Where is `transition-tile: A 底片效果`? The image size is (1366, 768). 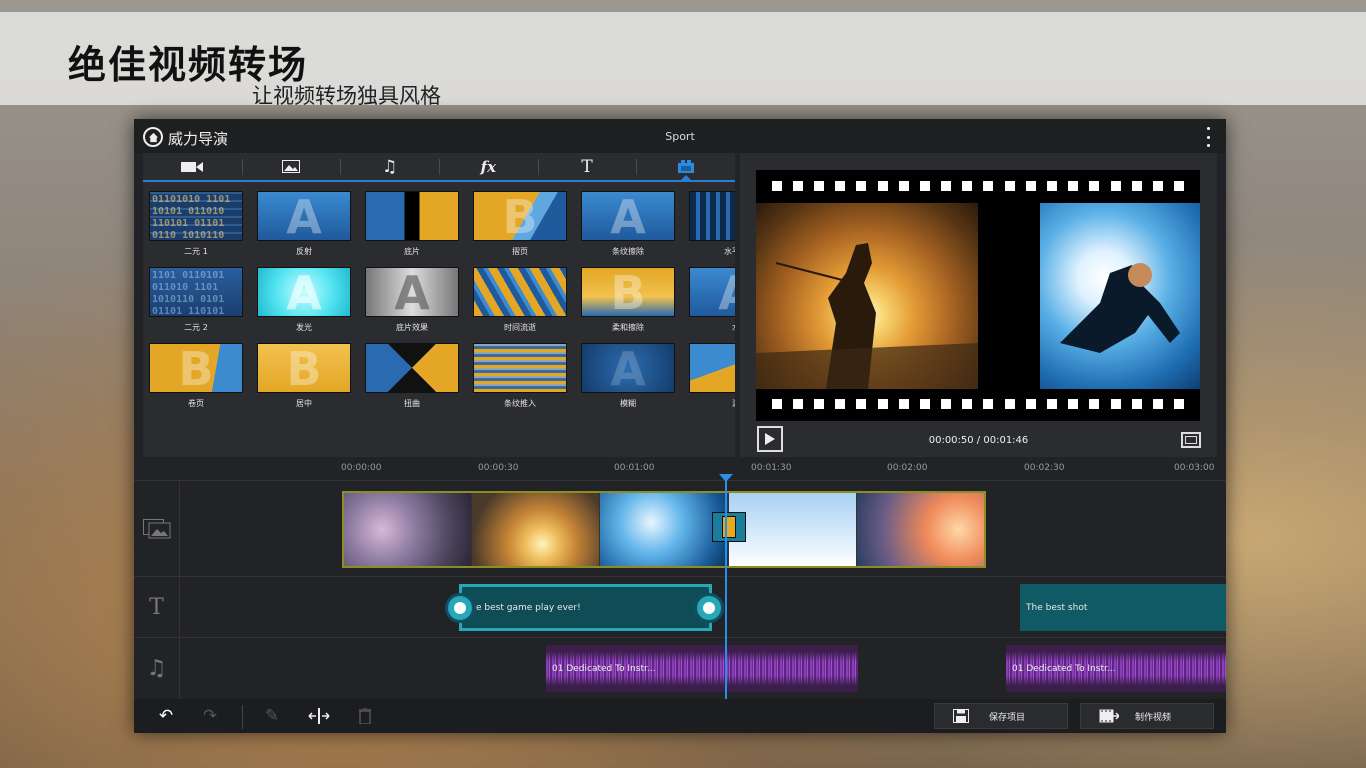
transition-tile: A 底片效果 is located at coordinates (412, 302).